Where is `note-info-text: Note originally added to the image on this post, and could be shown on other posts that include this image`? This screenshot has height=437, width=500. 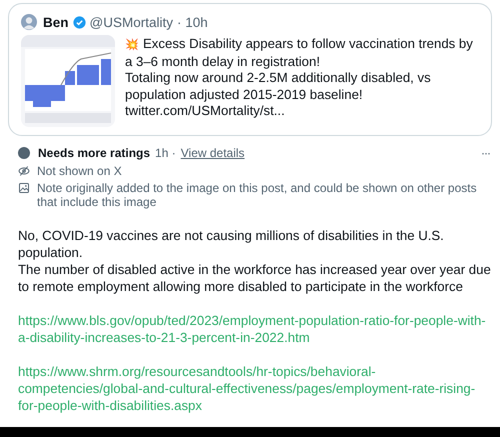
note-info-text: Note originally added to the image on this post, and could be shown on other posts that include this image is located at coordinates (257, 195).